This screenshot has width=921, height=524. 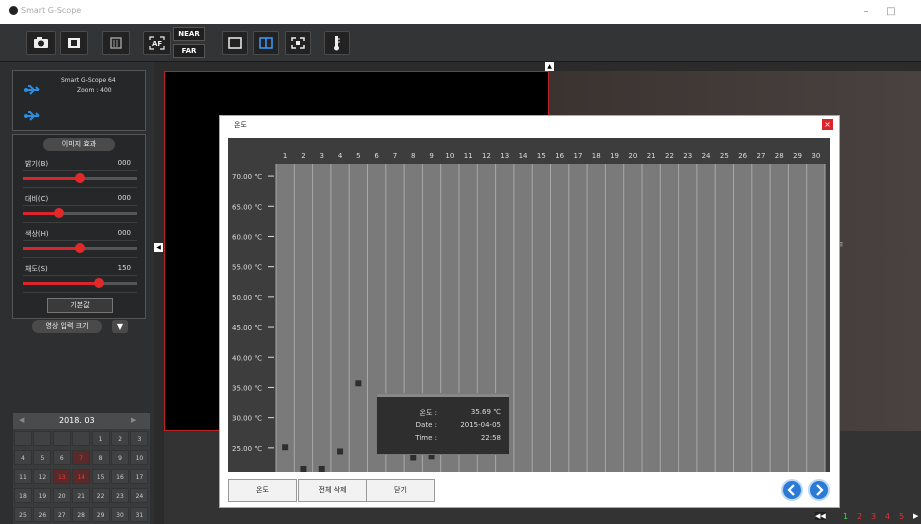 What do you see at coordinates (100, 476) in the screenshot?
I see `calendar-day: 15` at bounding box center [100, 476].